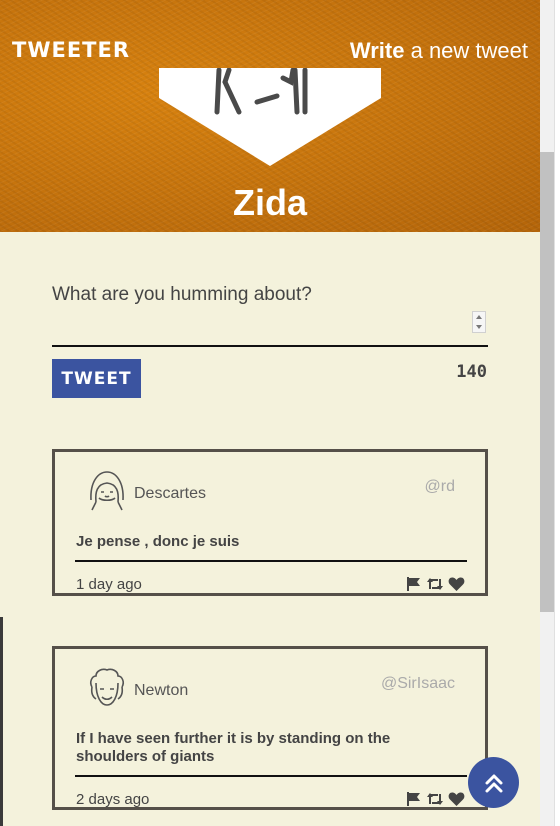 The image size is (560, 826). Describe the element at coordinates (471, 372) in the screenshot. I see `char-counter: 140` at that location.